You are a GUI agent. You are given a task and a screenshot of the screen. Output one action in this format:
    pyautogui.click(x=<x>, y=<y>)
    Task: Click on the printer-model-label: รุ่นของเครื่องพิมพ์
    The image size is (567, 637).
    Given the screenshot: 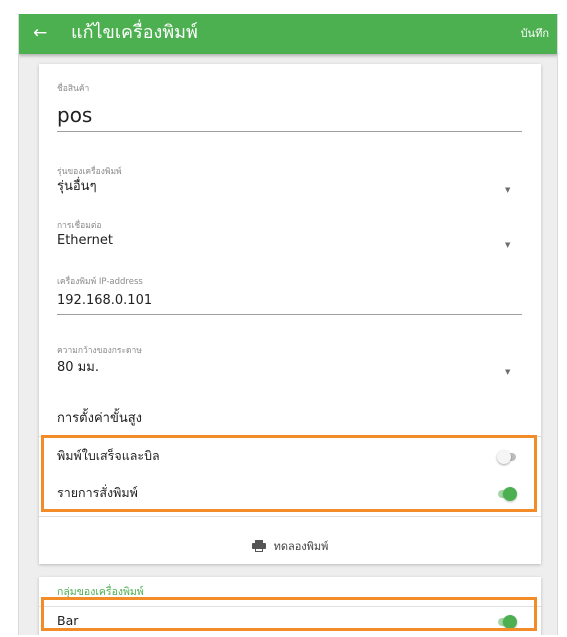 What is the action you would take?
    pyautogui.click(x=89, y=172)
    